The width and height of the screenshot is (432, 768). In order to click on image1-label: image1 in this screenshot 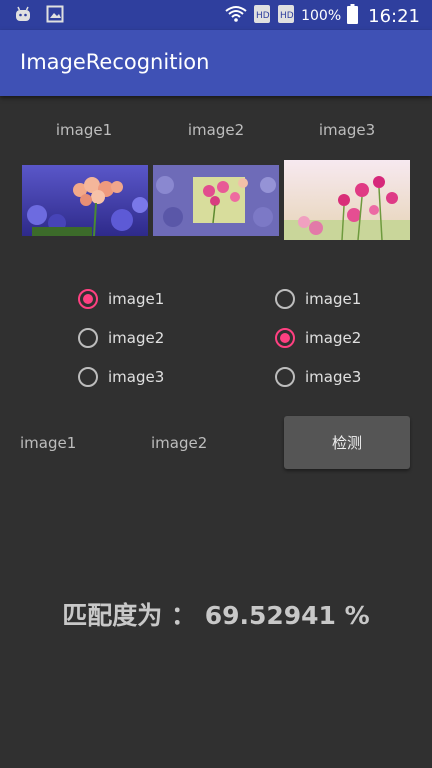, I will do `click(84, 130)`.